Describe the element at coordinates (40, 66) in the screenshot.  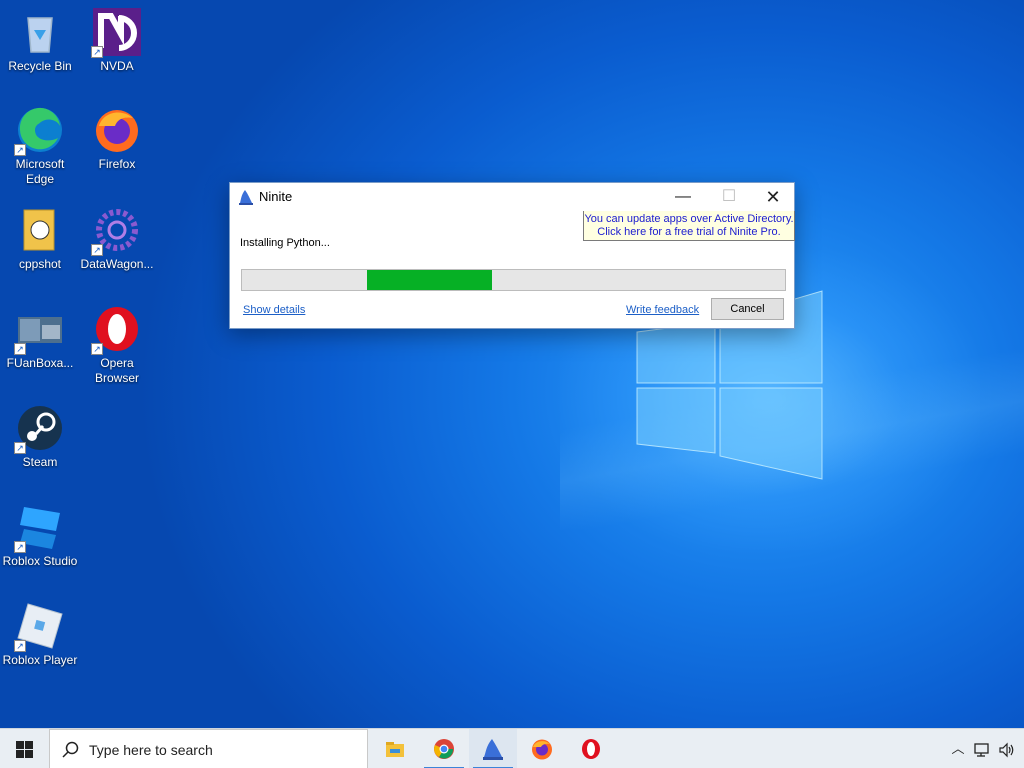
I see `desktop-icon-label: Recycle Bin` at that location.